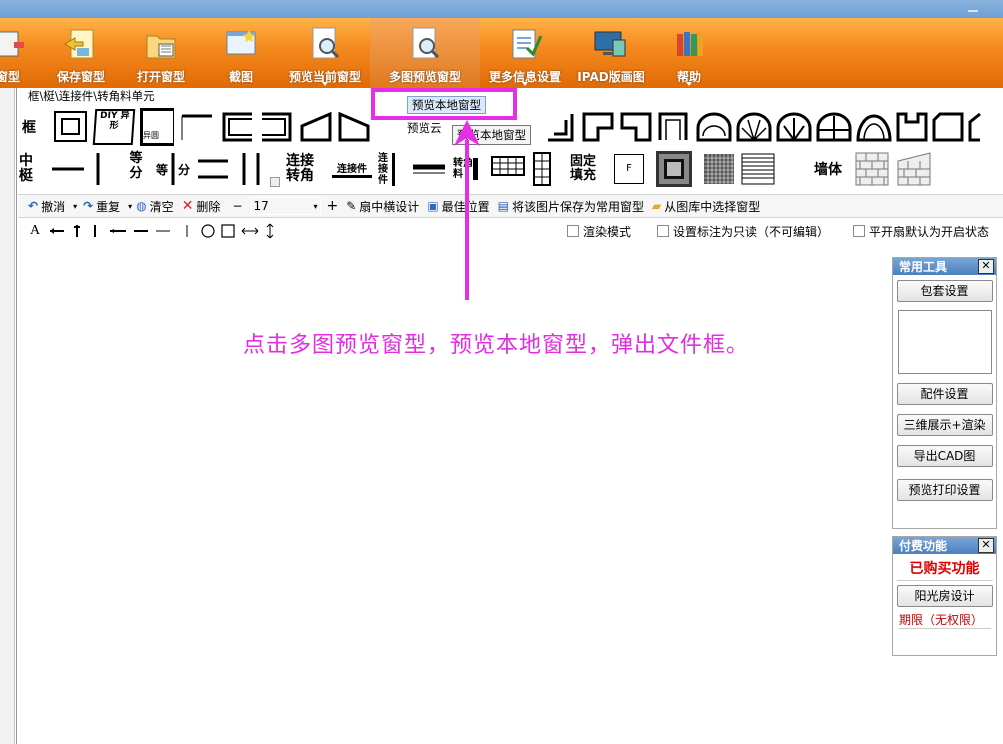 This screenshot has width=1003, height=744. What do you see at coordinates (912, 127) in the screenshot?
I see `frame-notch-tool` at bounding box center [912, 127].